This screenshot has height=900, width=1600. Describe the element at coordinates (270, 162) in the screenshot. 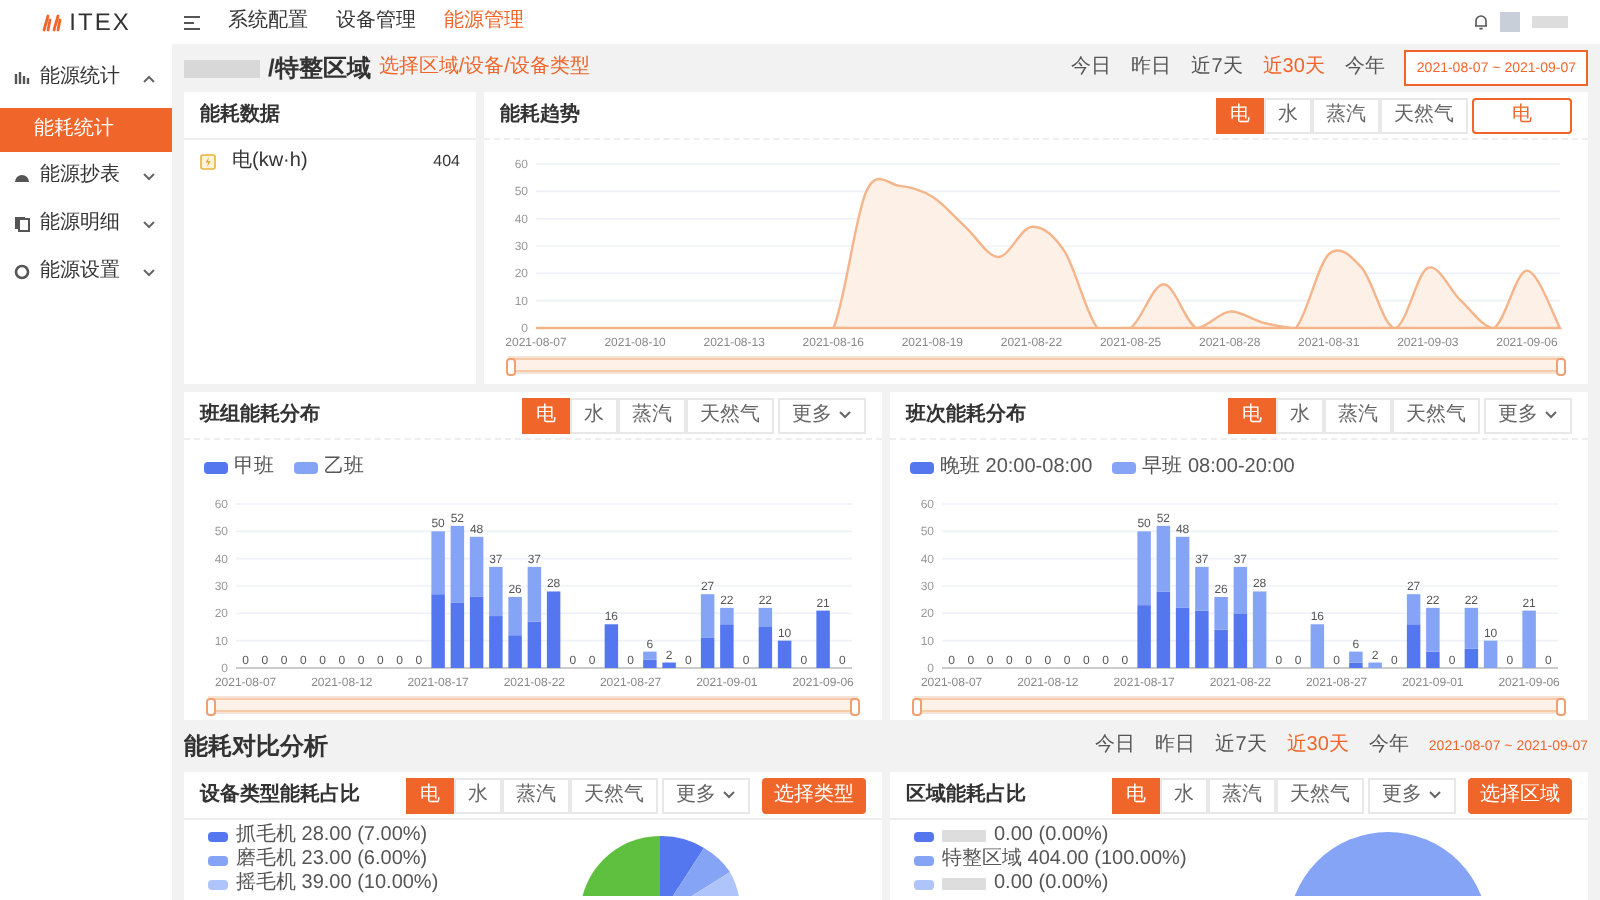

I see `data-label: 电(kw·h)` at that location.